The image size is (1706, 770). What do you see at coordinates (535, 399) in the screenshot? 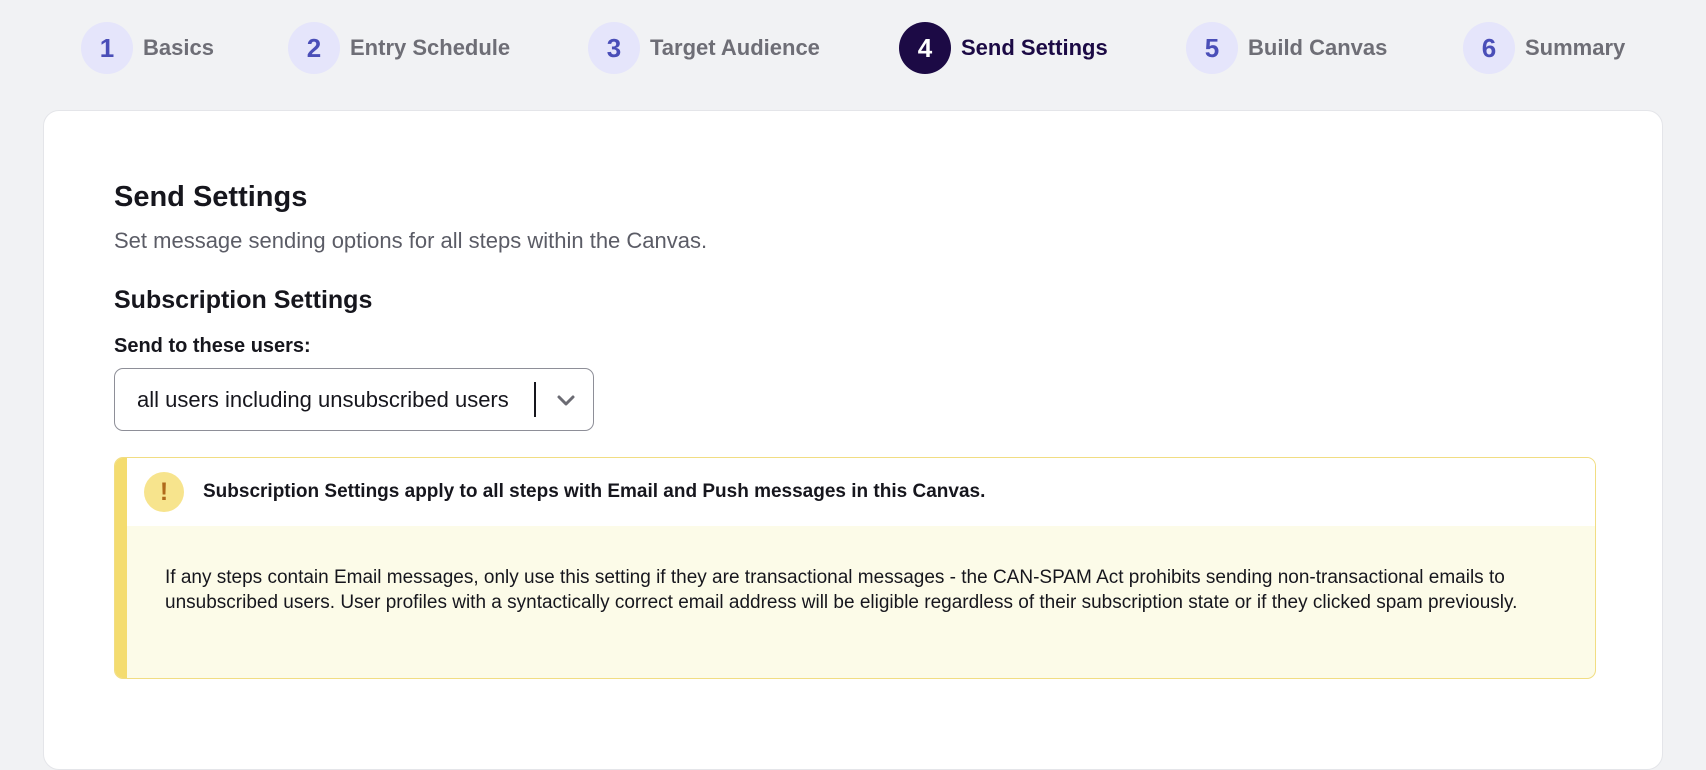
I see `select-separator` at bounding box center [535, 399].